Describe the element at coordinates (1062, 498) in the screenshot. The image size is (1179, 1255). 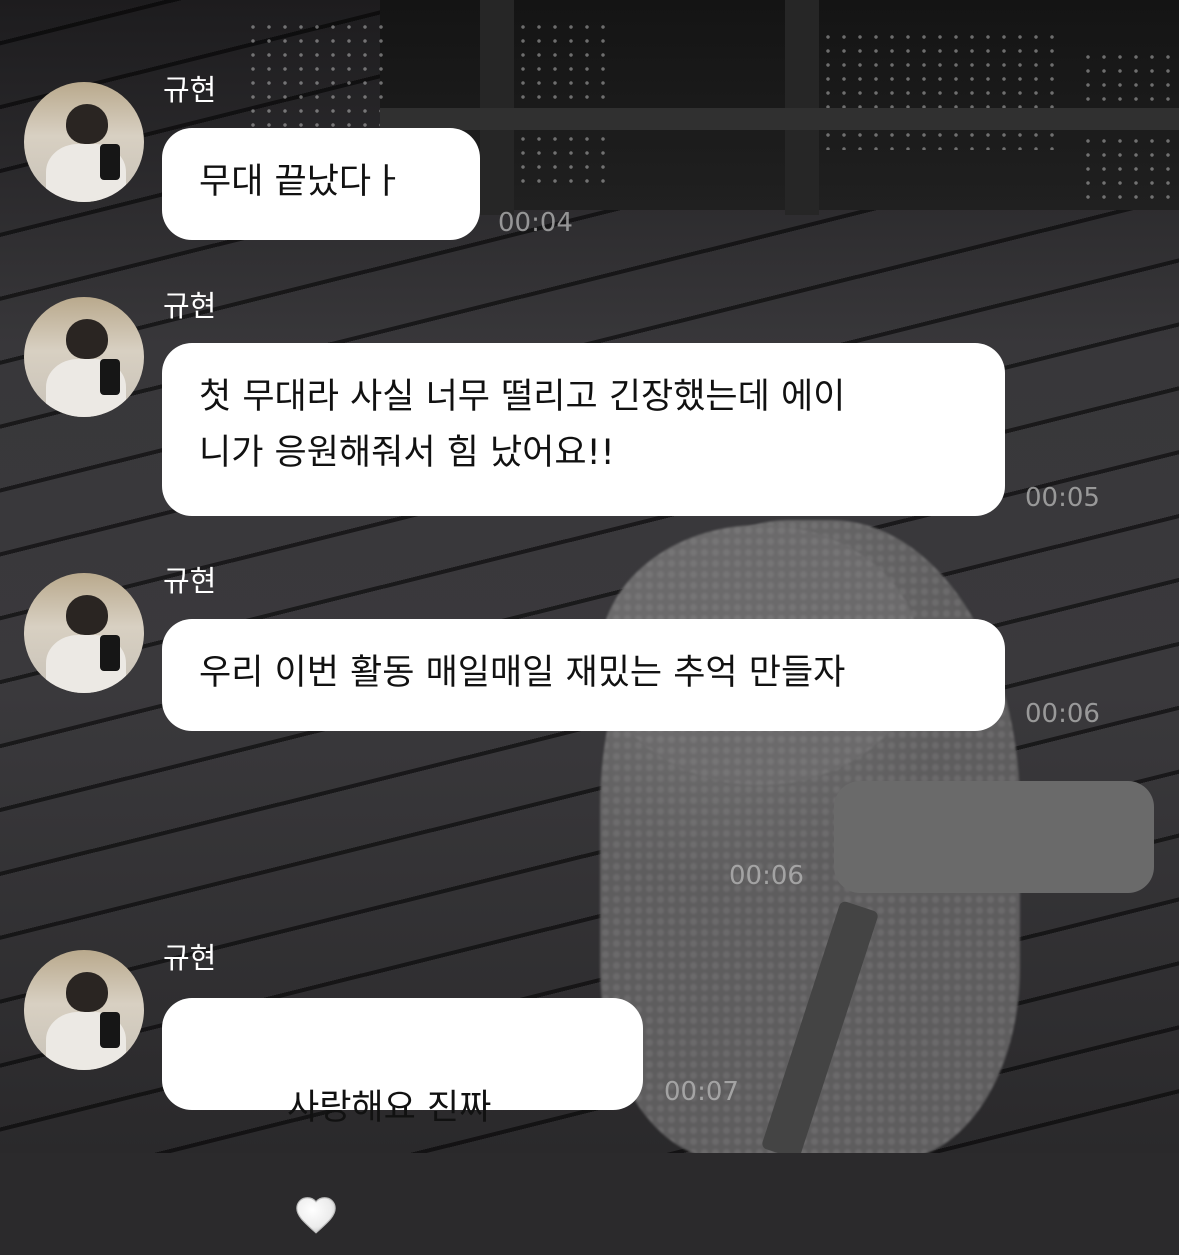
I see `message-time: 00:05` at that location.